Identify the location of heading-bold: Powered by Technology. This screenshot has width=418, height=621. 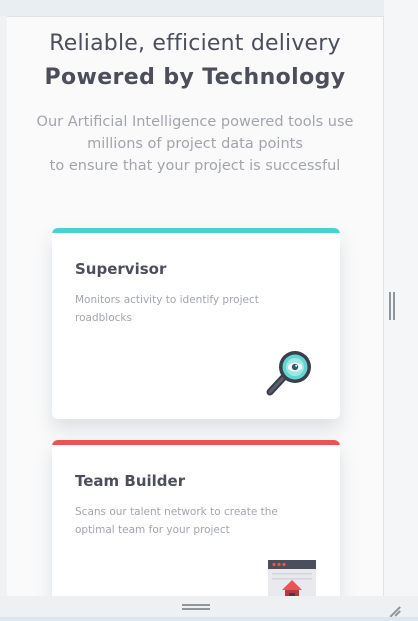
(195, 77).